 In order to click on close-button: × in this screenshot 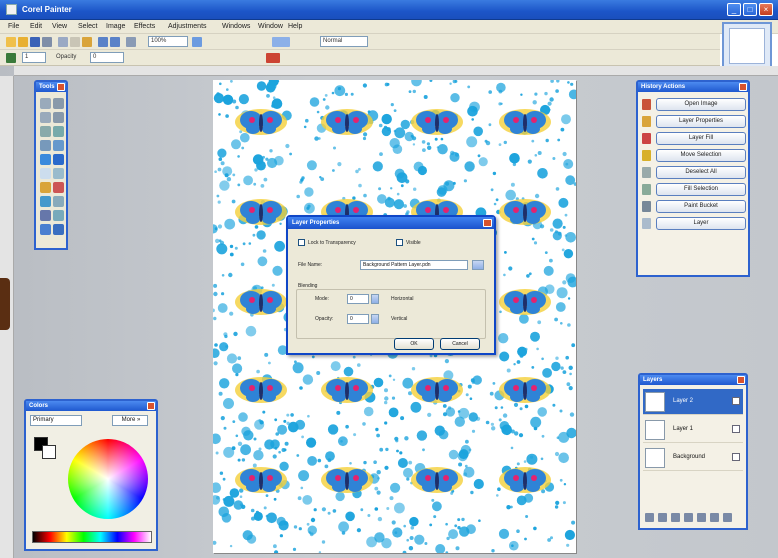, I will do `click(766, 9)`.